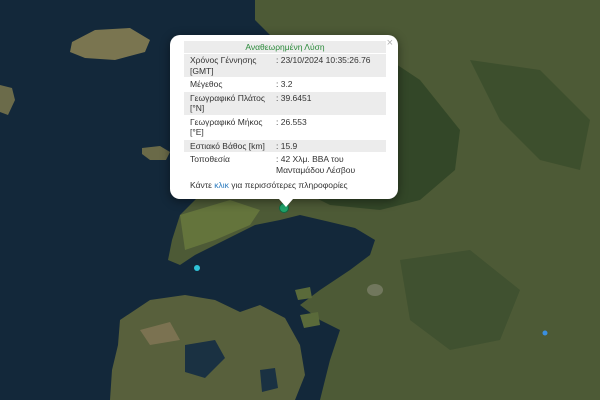 This screenshot has height=400, width=600. I want to click on row-value: : 3.2, so click(284, 84).